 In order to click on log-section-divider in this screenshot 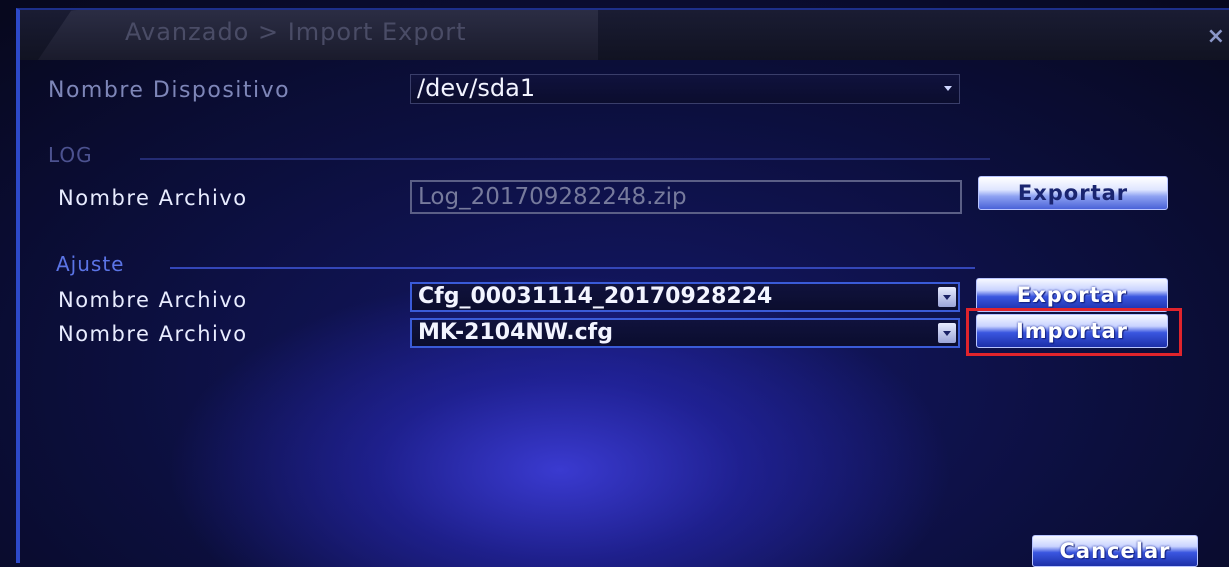, I will do `click(565, 159)`.